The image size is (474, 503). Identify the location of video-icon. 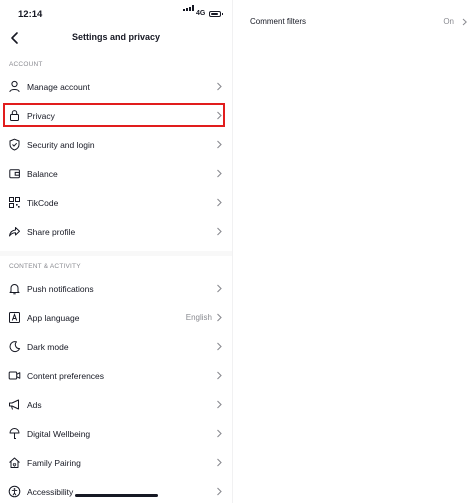
(14, 375).